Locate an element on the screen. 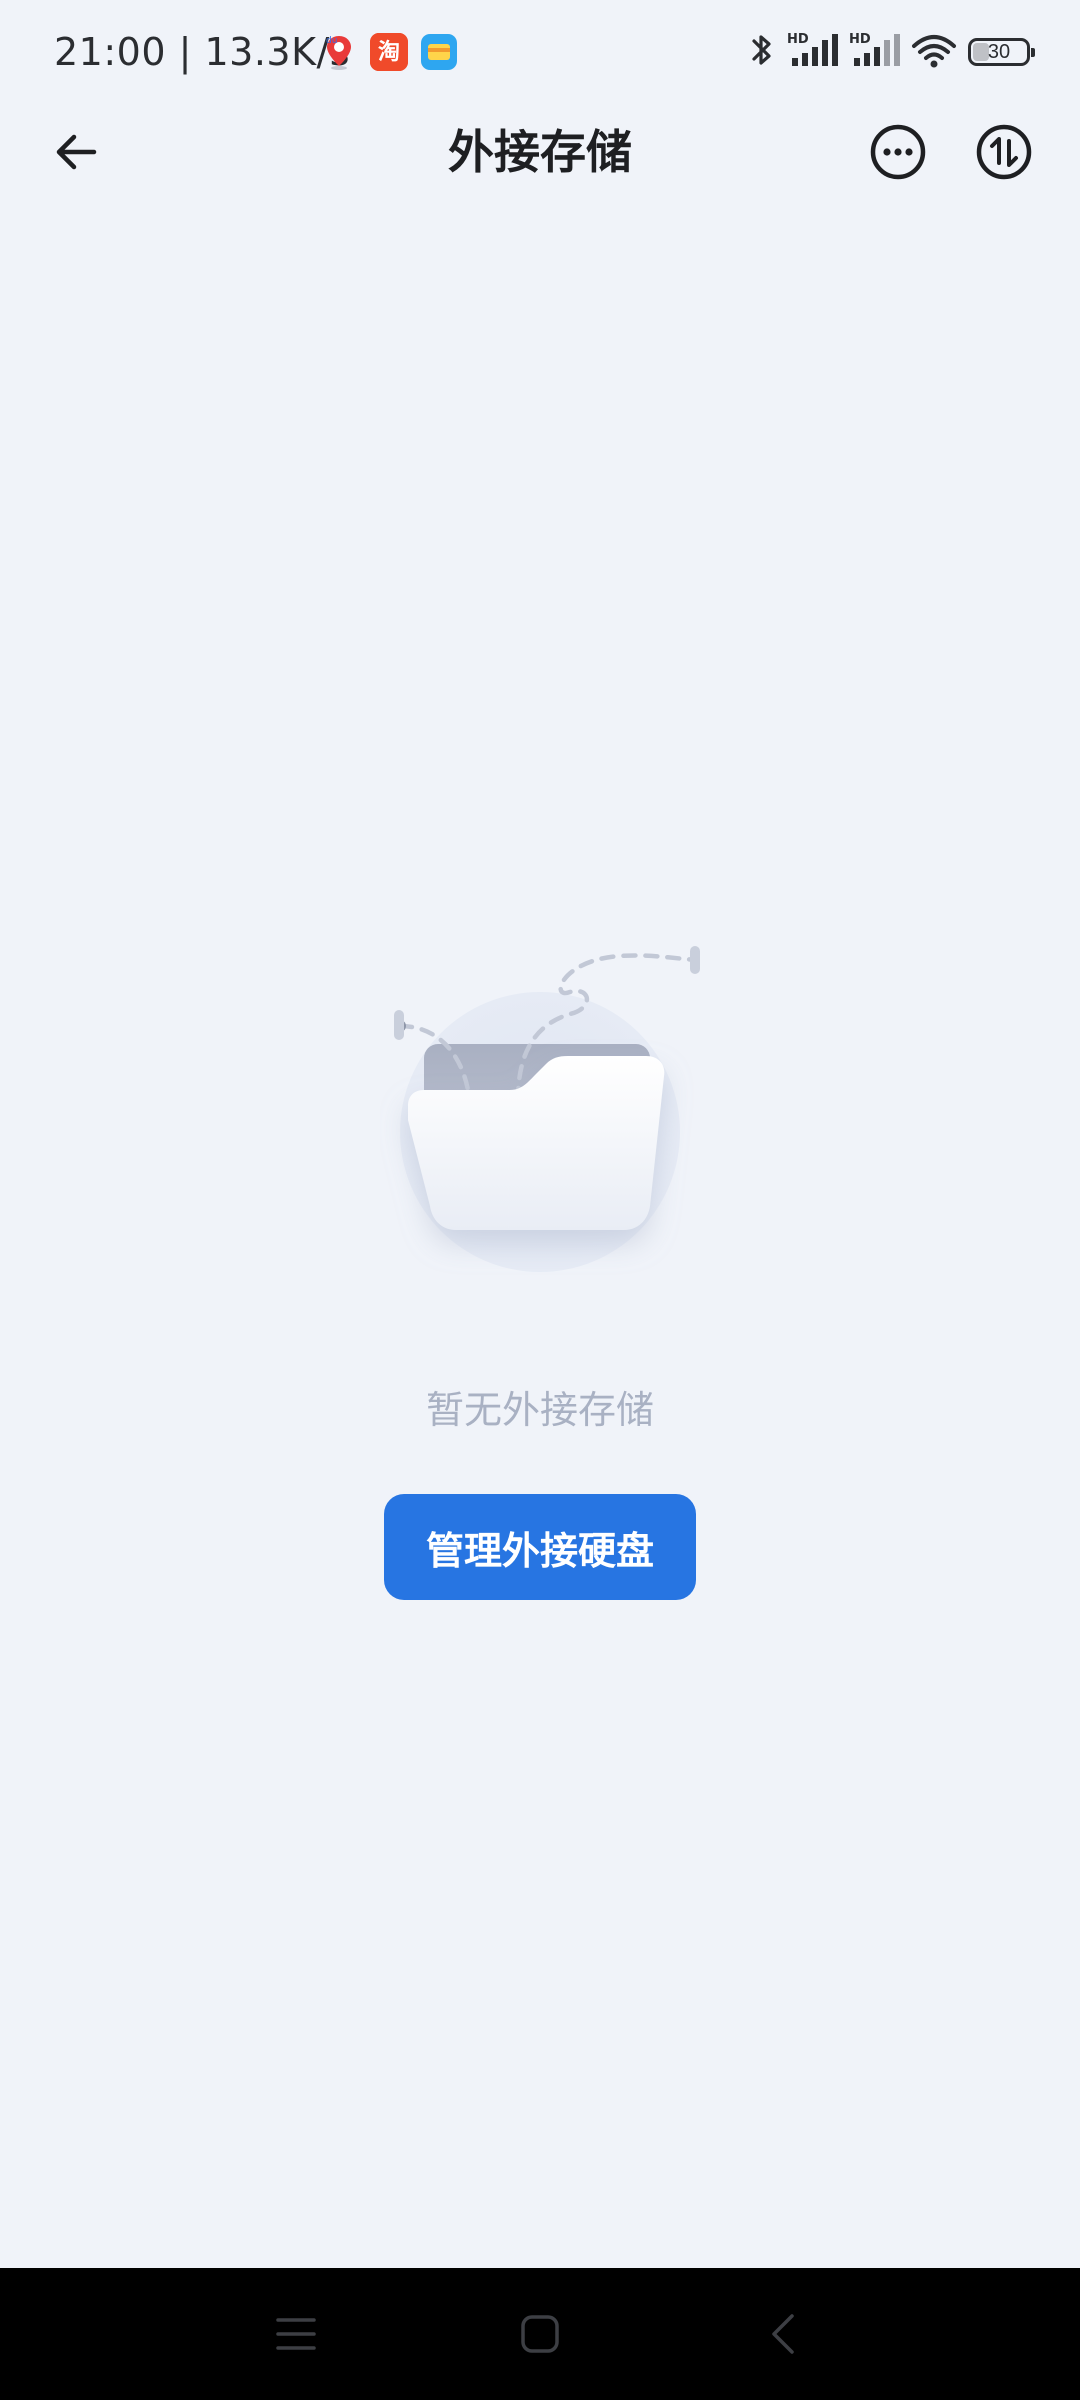 This screenshot has width=1080, height=2400. nav-back-button is located at coordinates (784, 2334).